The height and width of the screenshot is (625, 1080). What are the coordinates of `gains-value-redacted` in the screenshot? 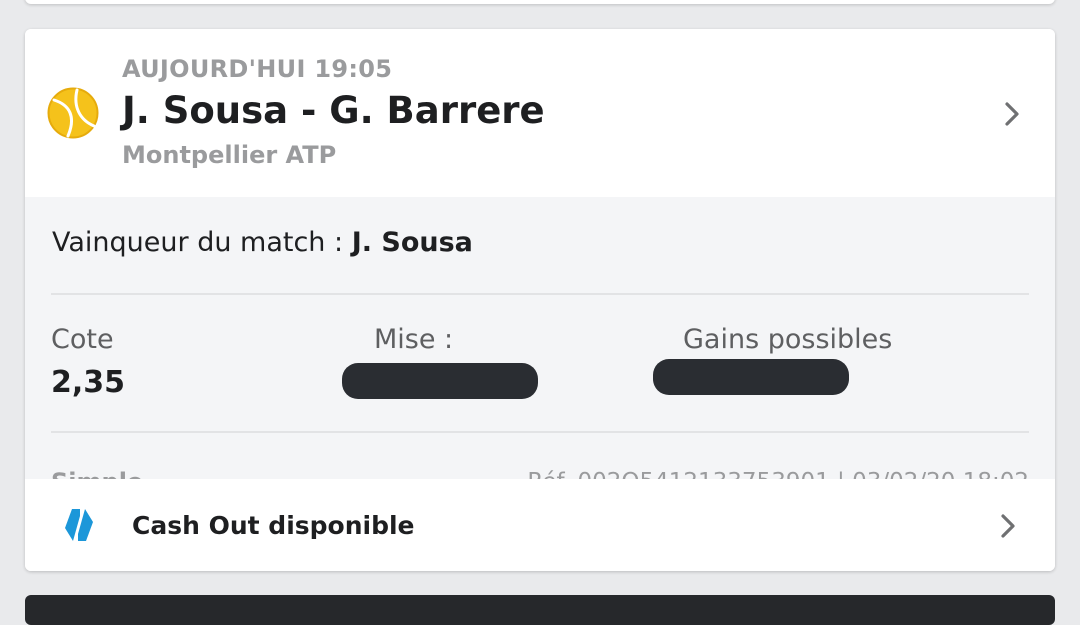 It's located at (751, 377).